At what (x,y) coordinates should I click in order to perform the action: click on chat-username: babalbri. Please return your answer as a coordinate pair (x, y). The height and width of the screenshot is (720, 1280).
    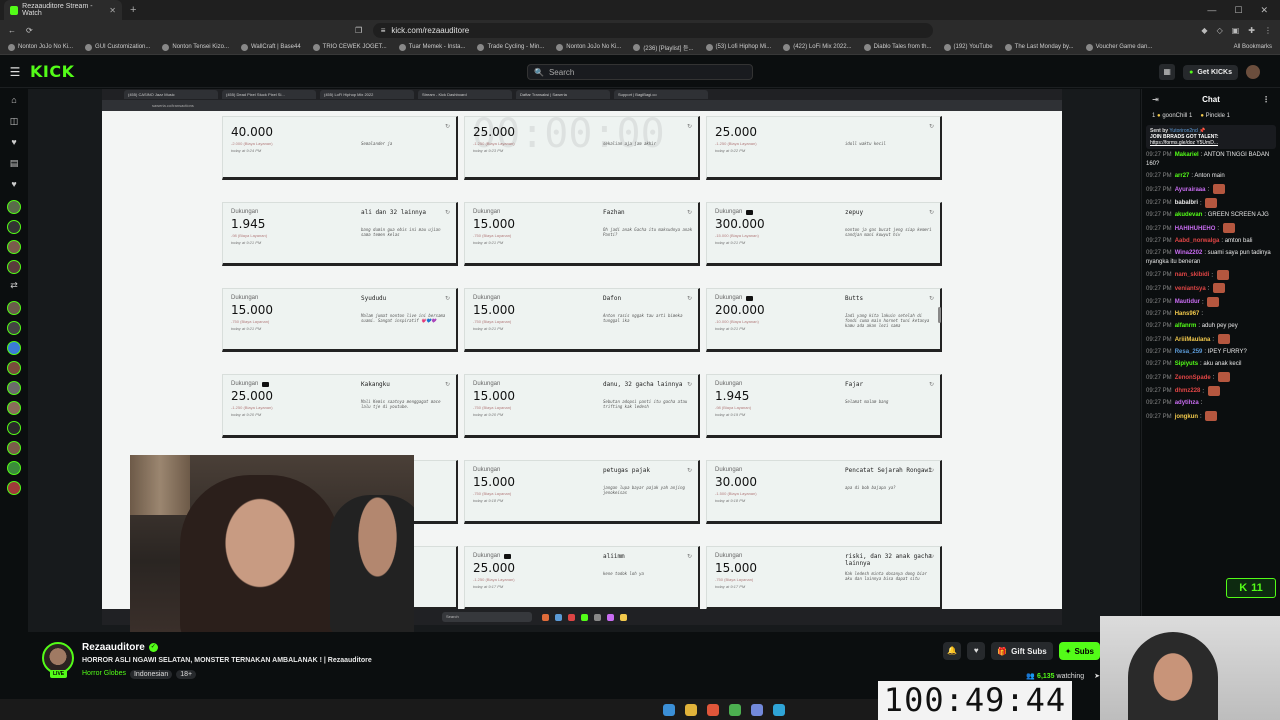
    Looking at the image, I should click on (1186, 203).